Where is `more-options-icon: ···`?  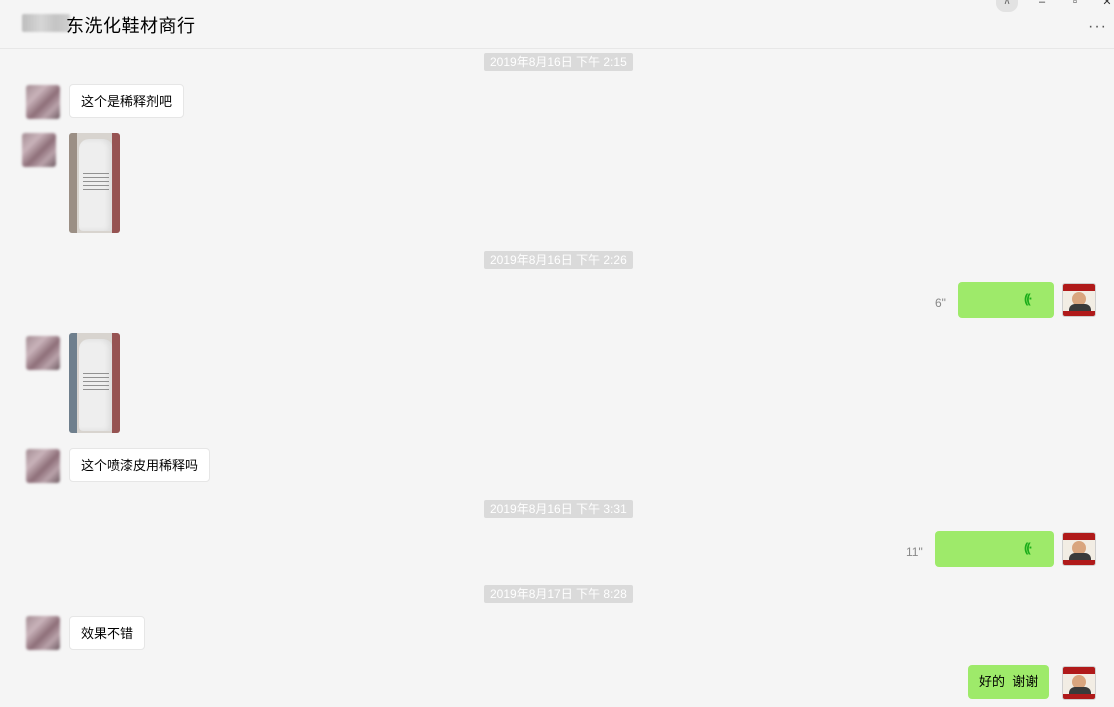
more-options-icon: ··· is located at coordinates (1097, 27).